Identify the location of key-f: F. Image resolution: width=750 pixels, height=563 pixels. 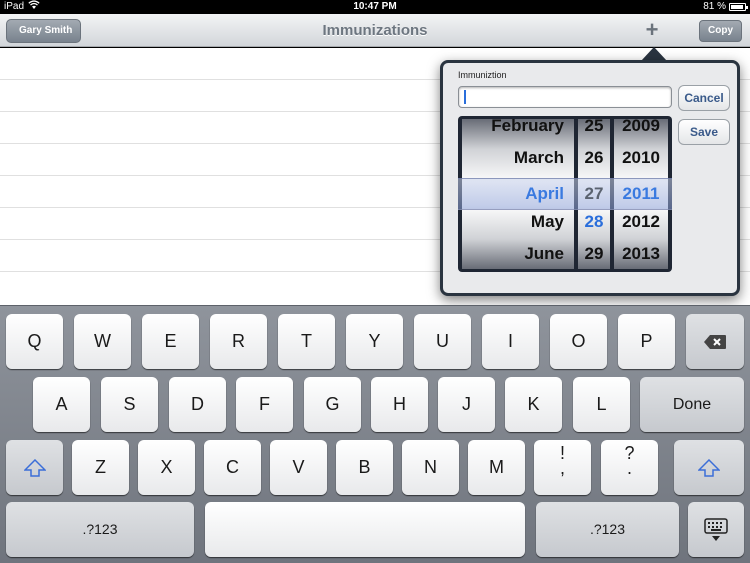
(264, 404).